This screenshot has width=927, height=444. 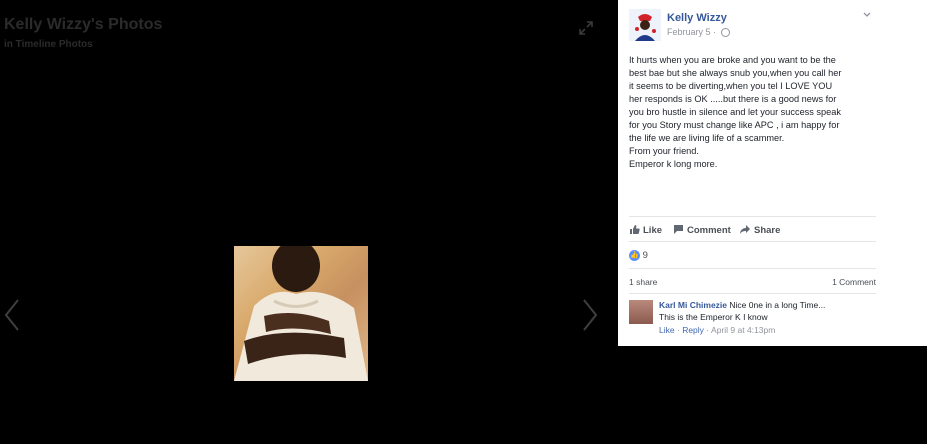 I want to click on share-icon, so click(x=745, y=229).